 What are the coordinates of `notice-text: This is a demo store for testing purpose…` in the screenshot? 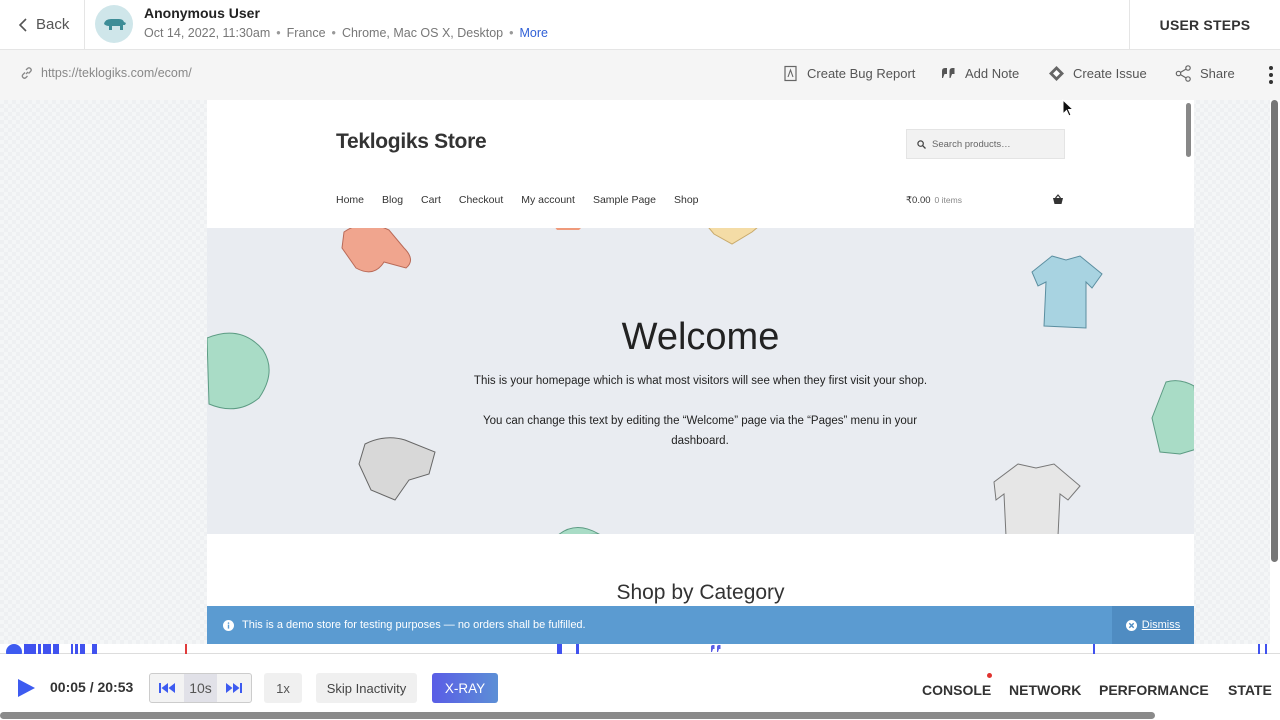 It's located at (414, 625).